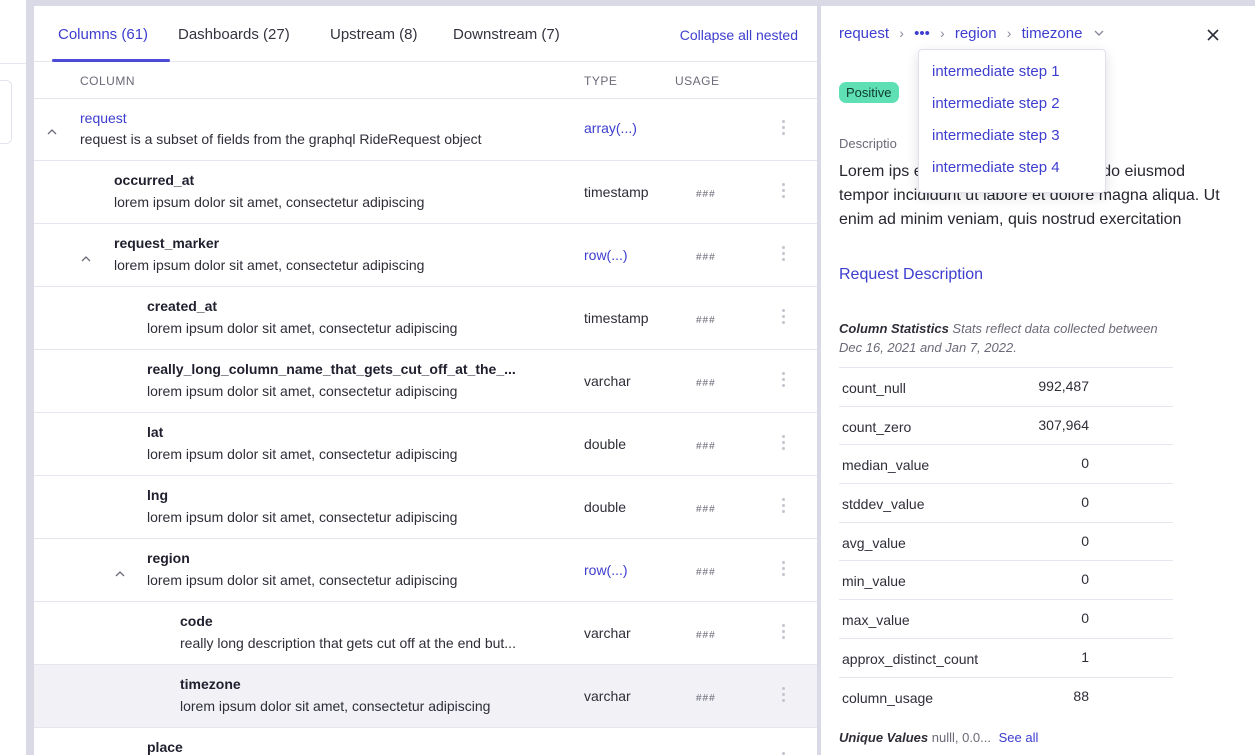 This screenshot has height=755, width=1255. I want to click on dropdown-item: intermediate step 3, so click(996, 135).